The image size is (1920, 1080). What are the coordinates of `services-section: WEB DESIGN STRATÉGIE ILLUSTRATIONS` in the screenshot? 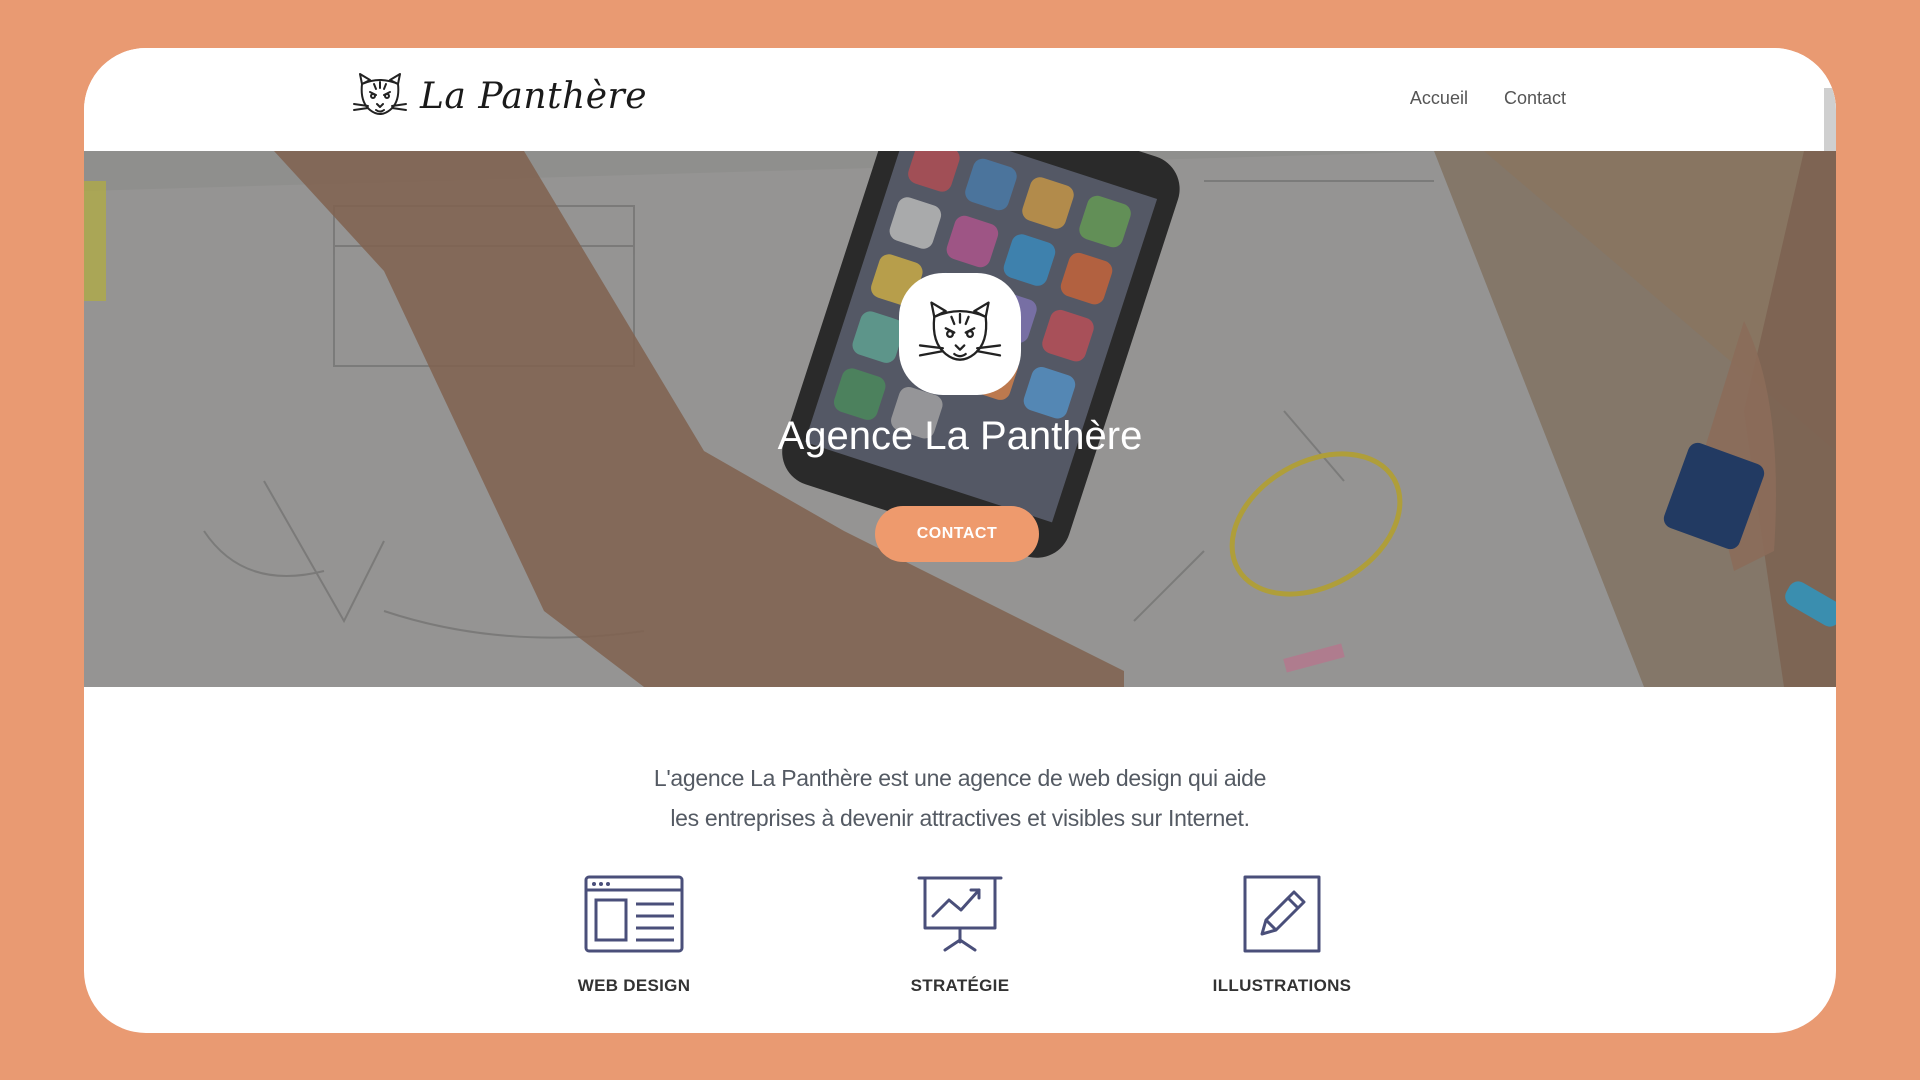 It's located at (960, 944).